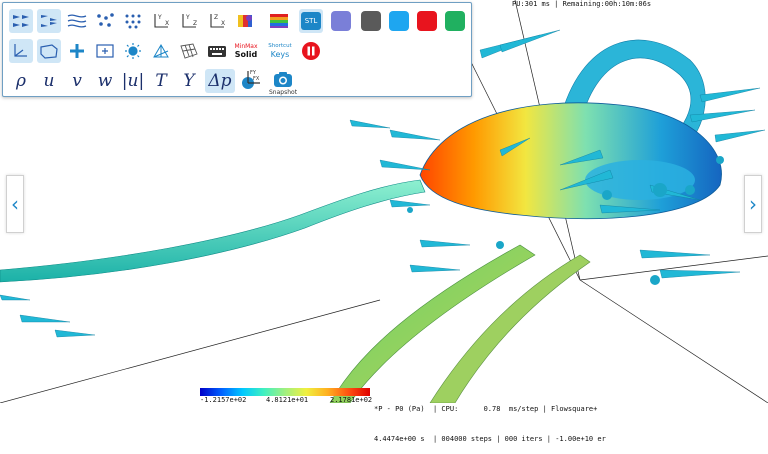  I want to click on snapshot-label: Snapshot, so click(283, 92).